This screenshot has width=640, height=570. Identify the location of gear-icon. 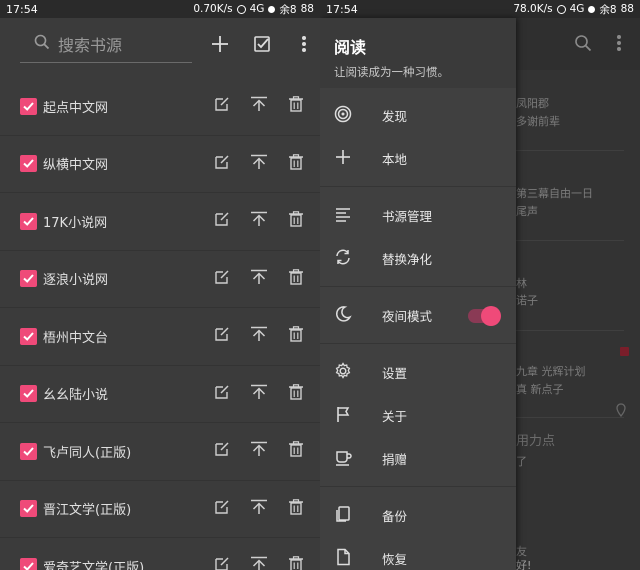
(343, 372).